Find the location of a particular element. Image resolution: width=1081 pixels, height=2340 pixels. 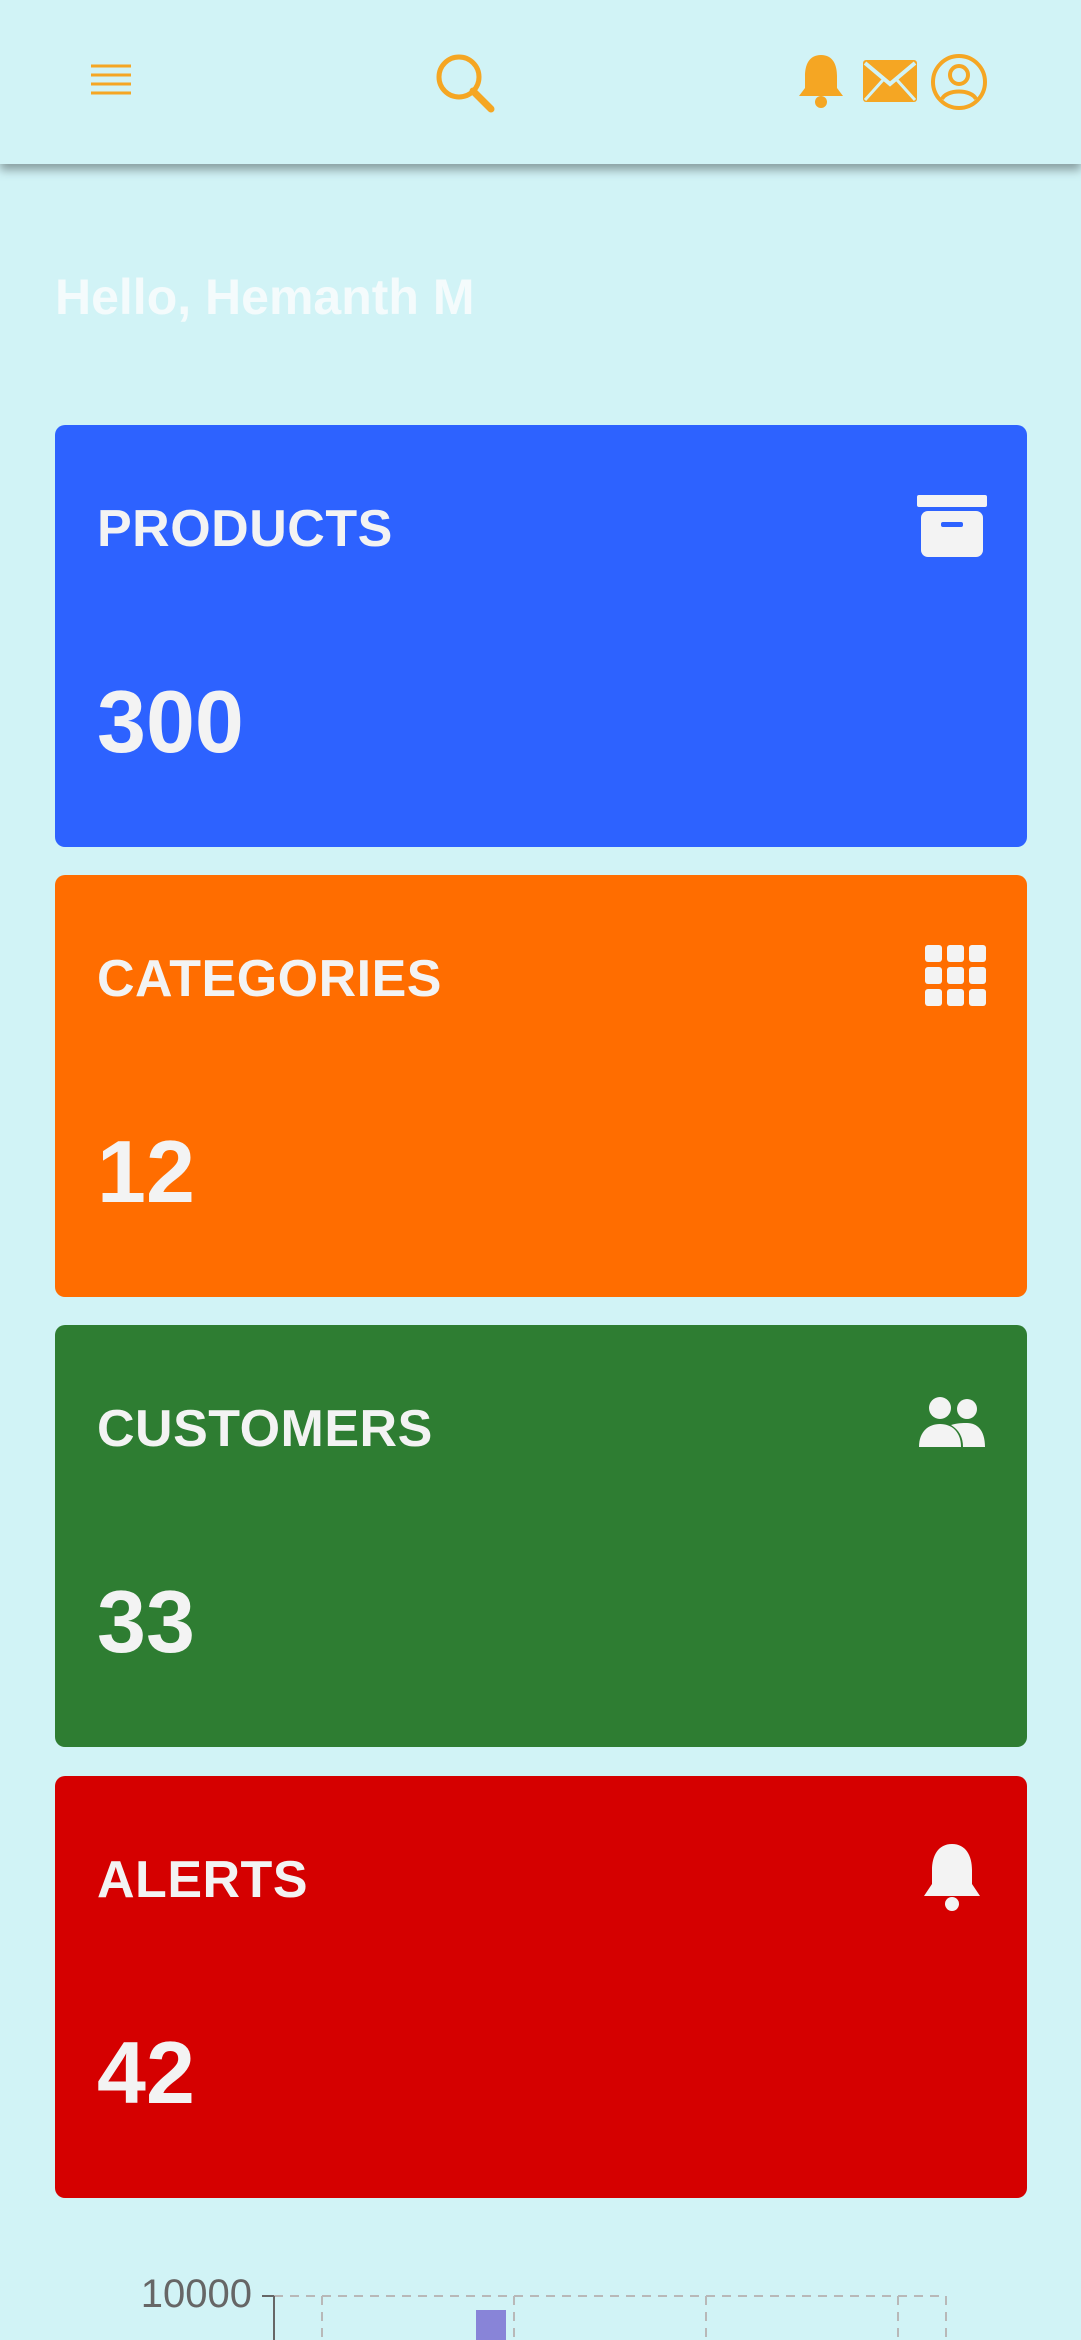

top-app-bar is located at coordinates (540, 82).